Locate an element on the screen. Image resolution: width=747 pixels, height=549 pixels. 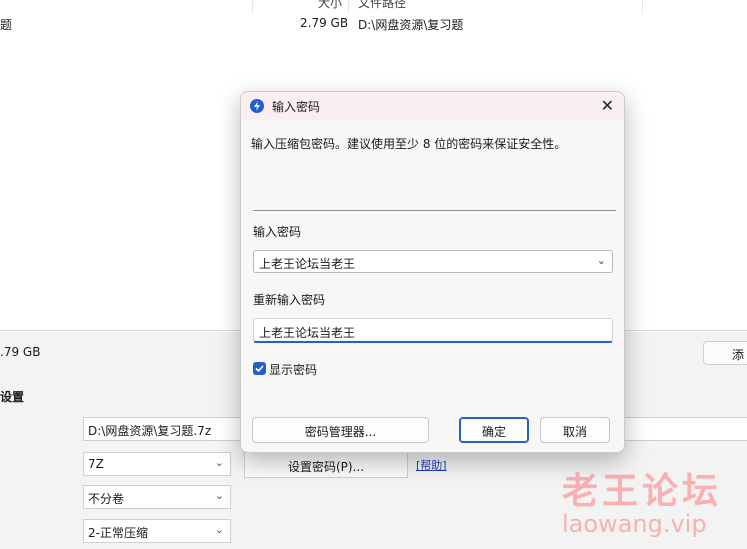
confirm-password-value: 上老王论坛当老王 is located at coordinates (307, 333).